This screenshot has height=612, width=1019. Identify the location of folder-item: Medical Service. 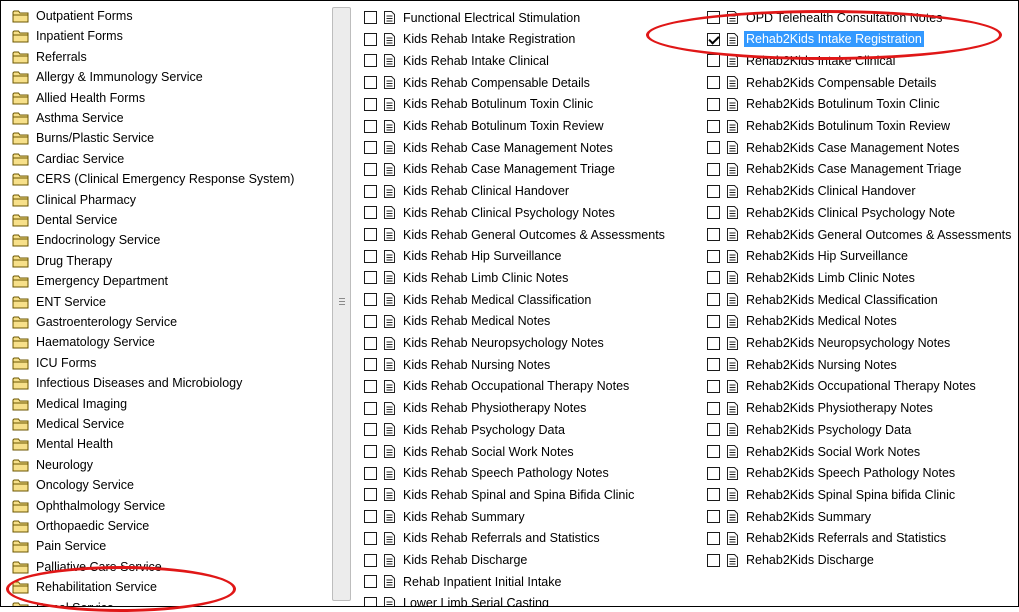
(68, 424).